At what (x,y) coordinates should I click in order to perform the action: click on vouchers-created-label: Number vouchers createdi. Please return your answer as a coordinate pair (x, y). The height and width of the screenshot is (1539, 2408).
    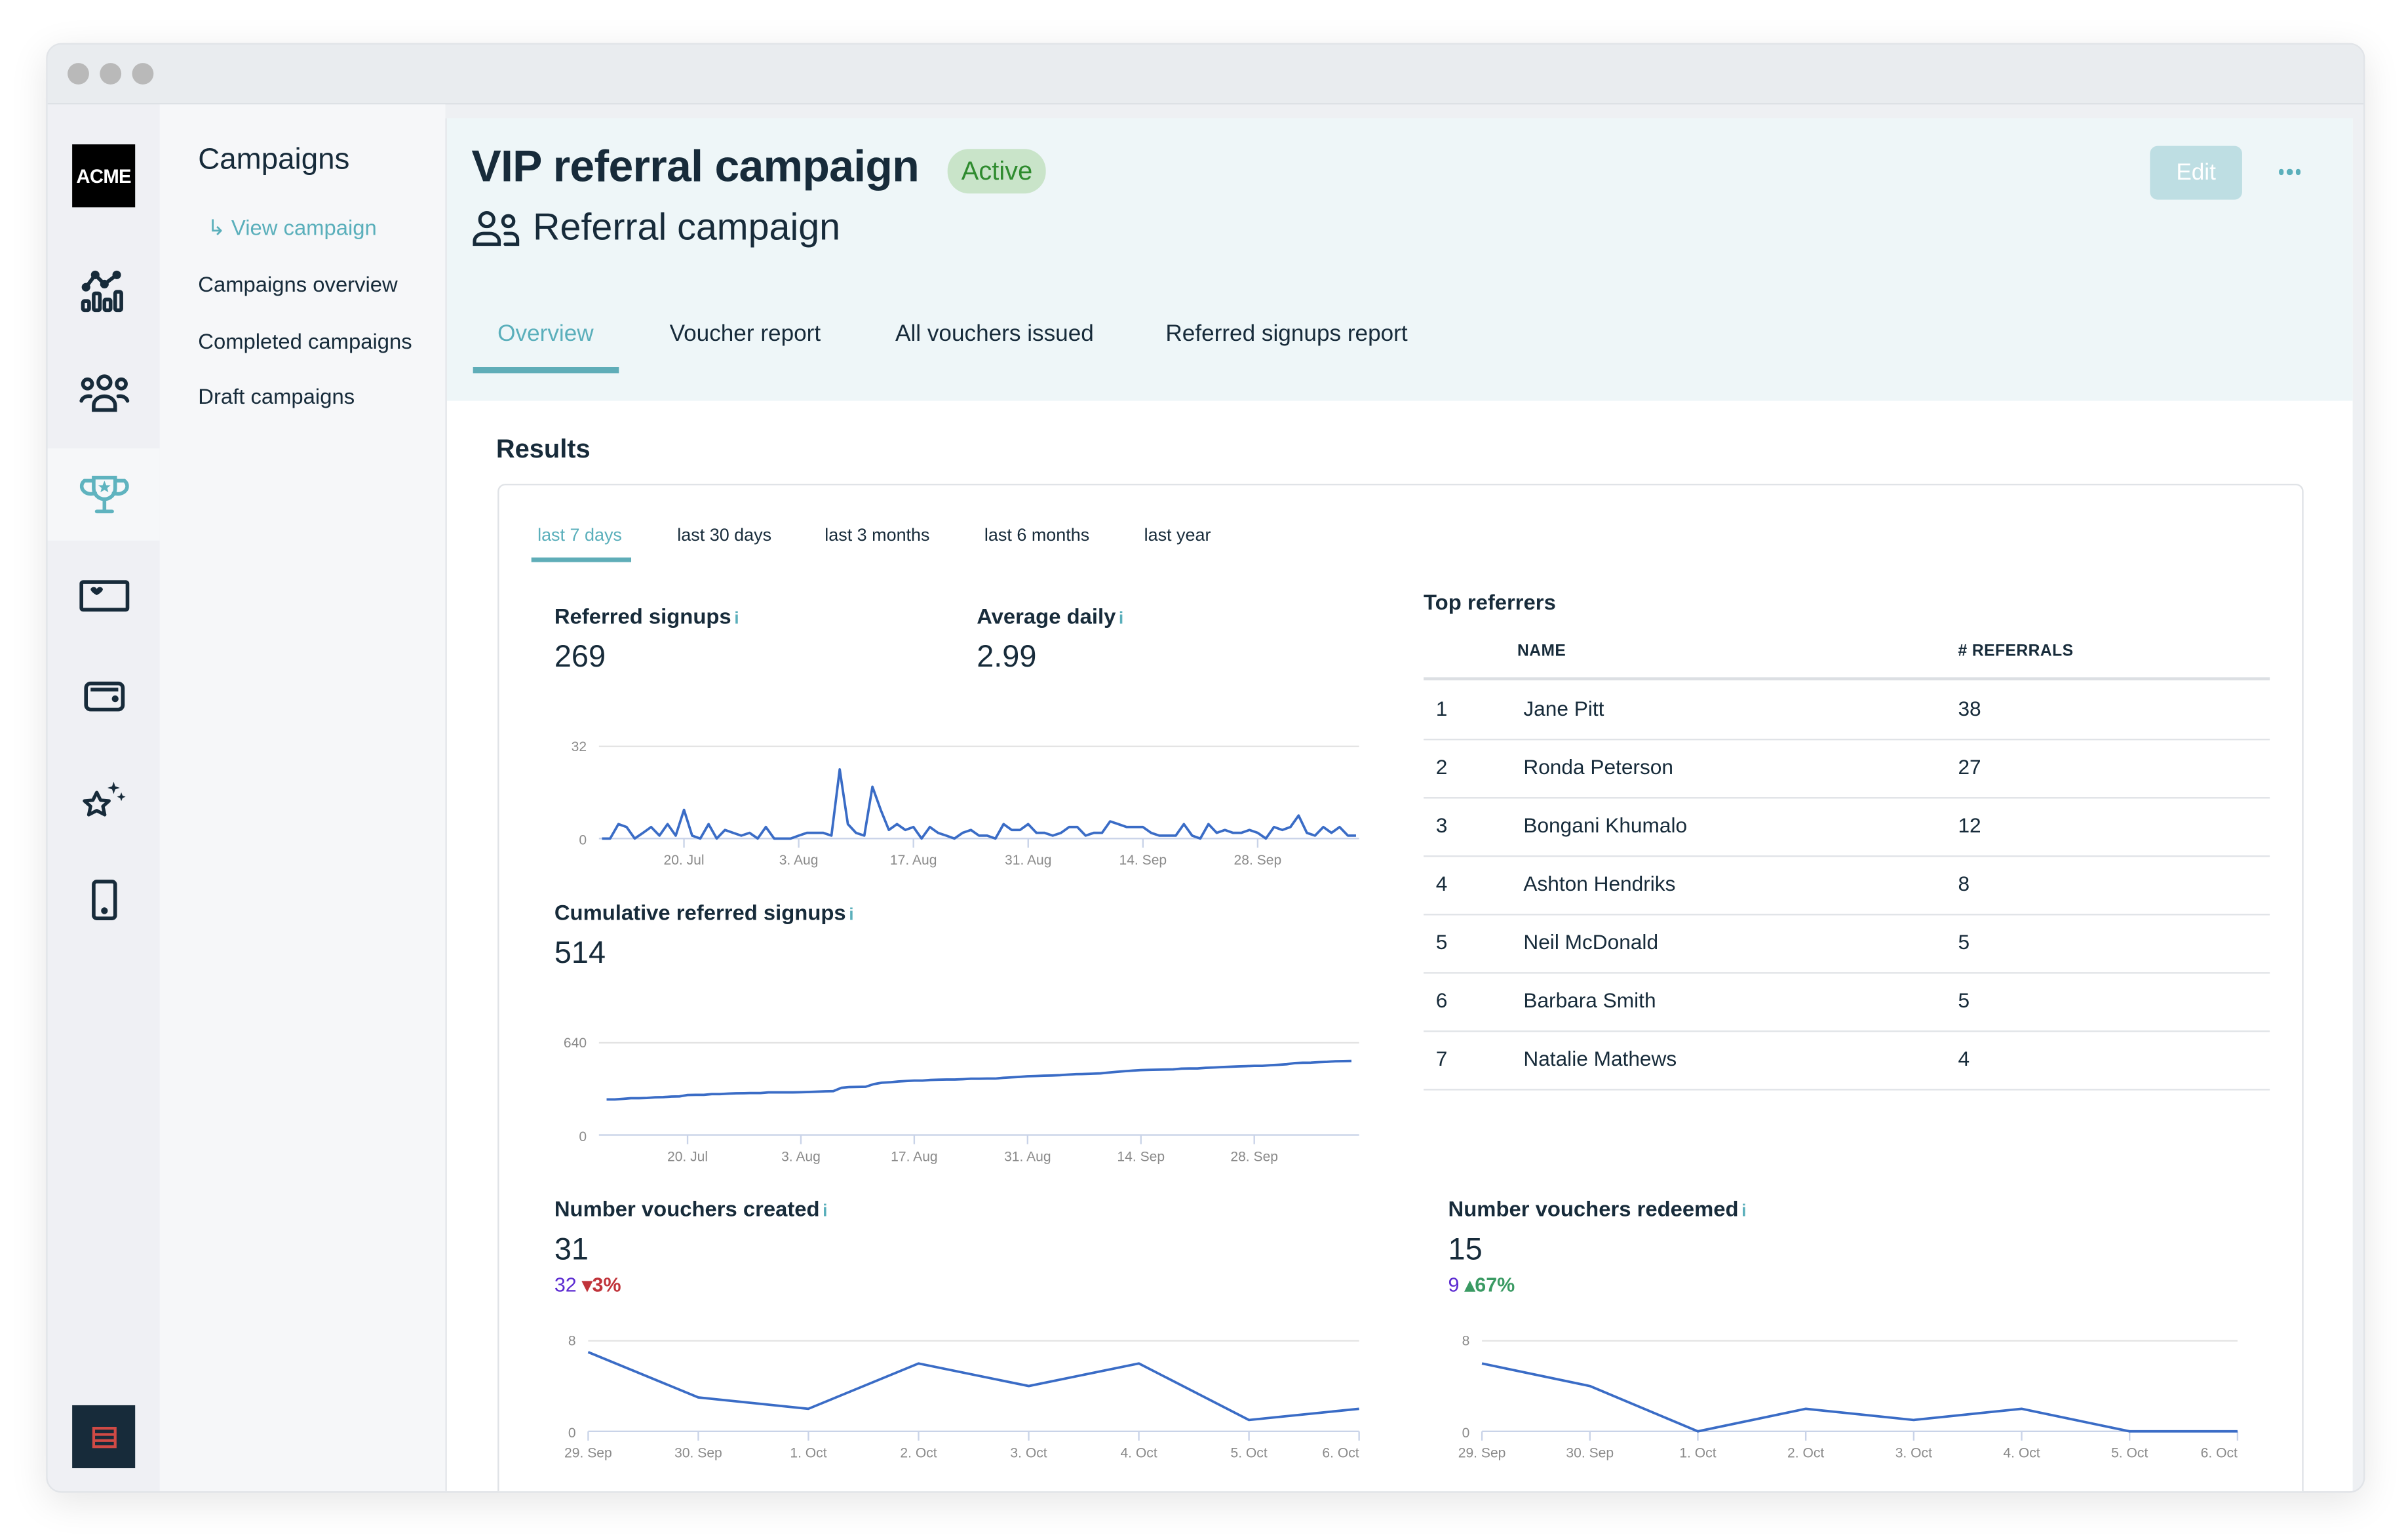
    Looking at the image, I should click on (691, 1208).